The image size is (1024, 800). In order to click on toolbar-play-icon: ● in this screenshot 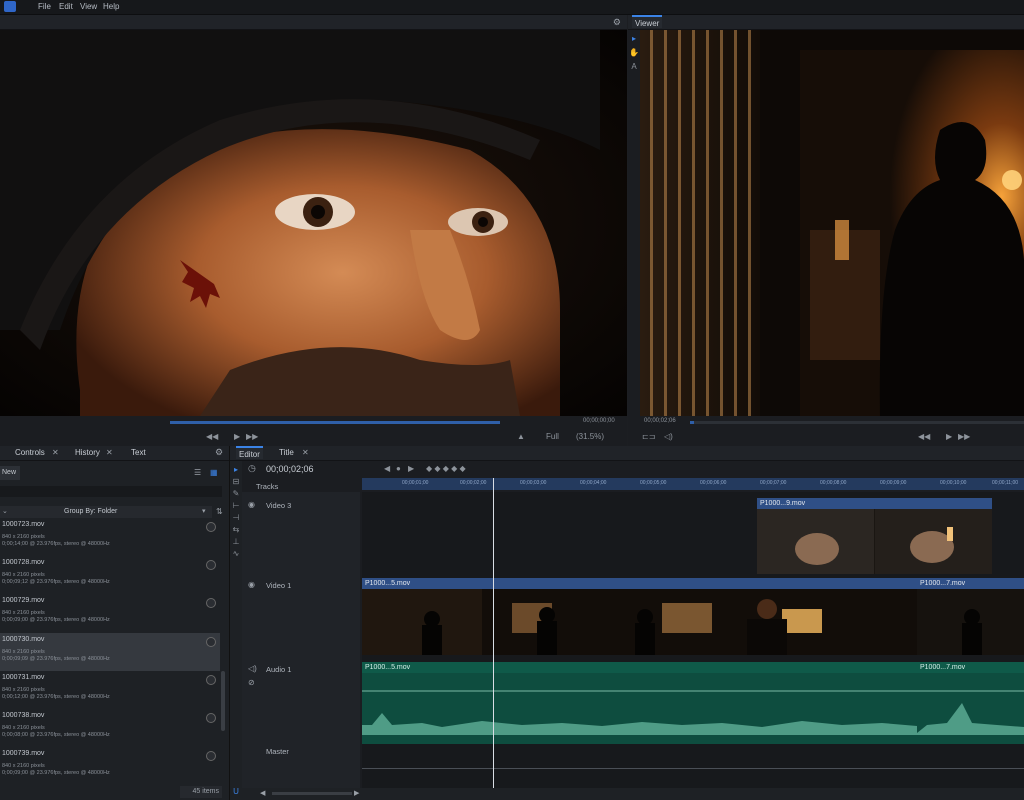, I will do `click(398, 468)`.